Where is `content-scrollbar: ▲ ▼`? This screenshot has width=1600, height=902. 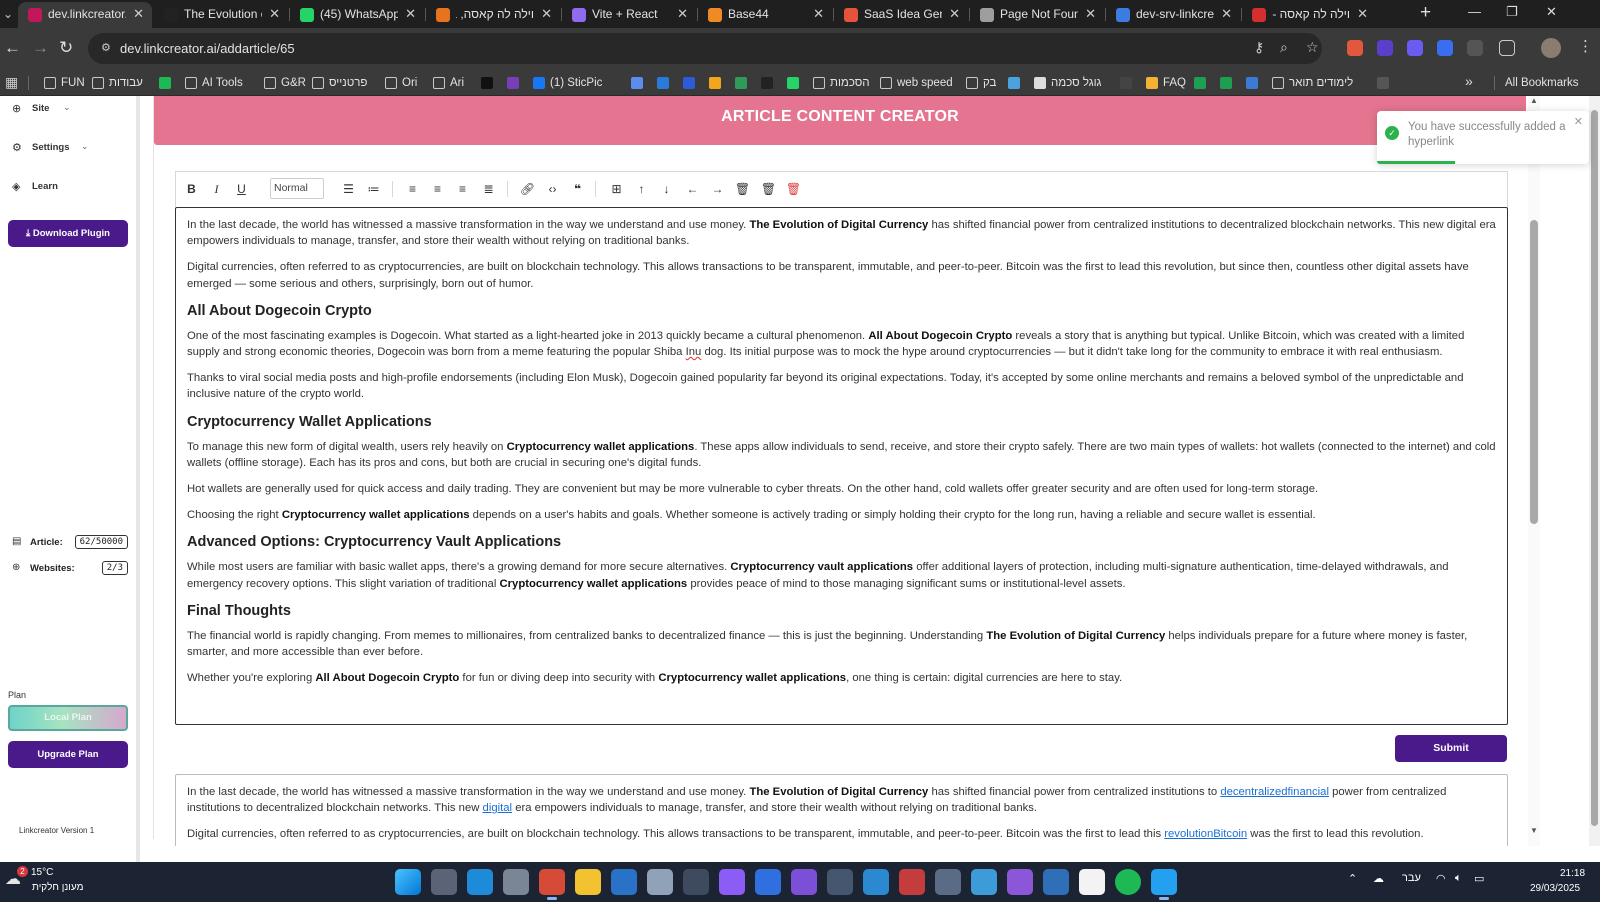 content-scrollbar: ▲ ▼ is located at coordinates (1534, 471).